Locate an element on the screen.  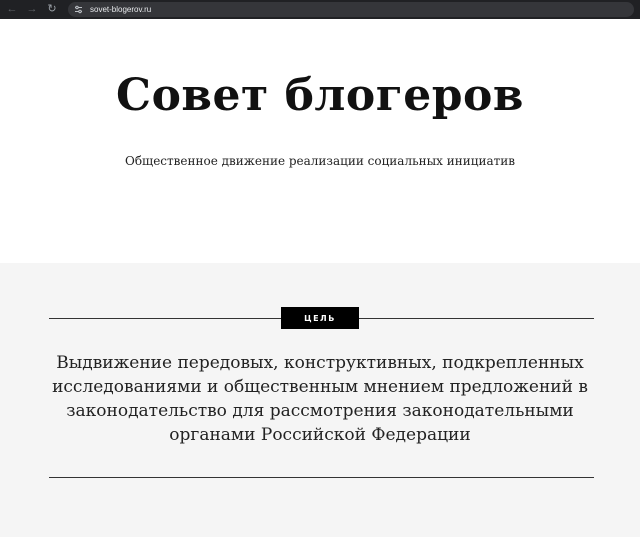
reload-icon: ↻ is located at coordinates (52, 9).